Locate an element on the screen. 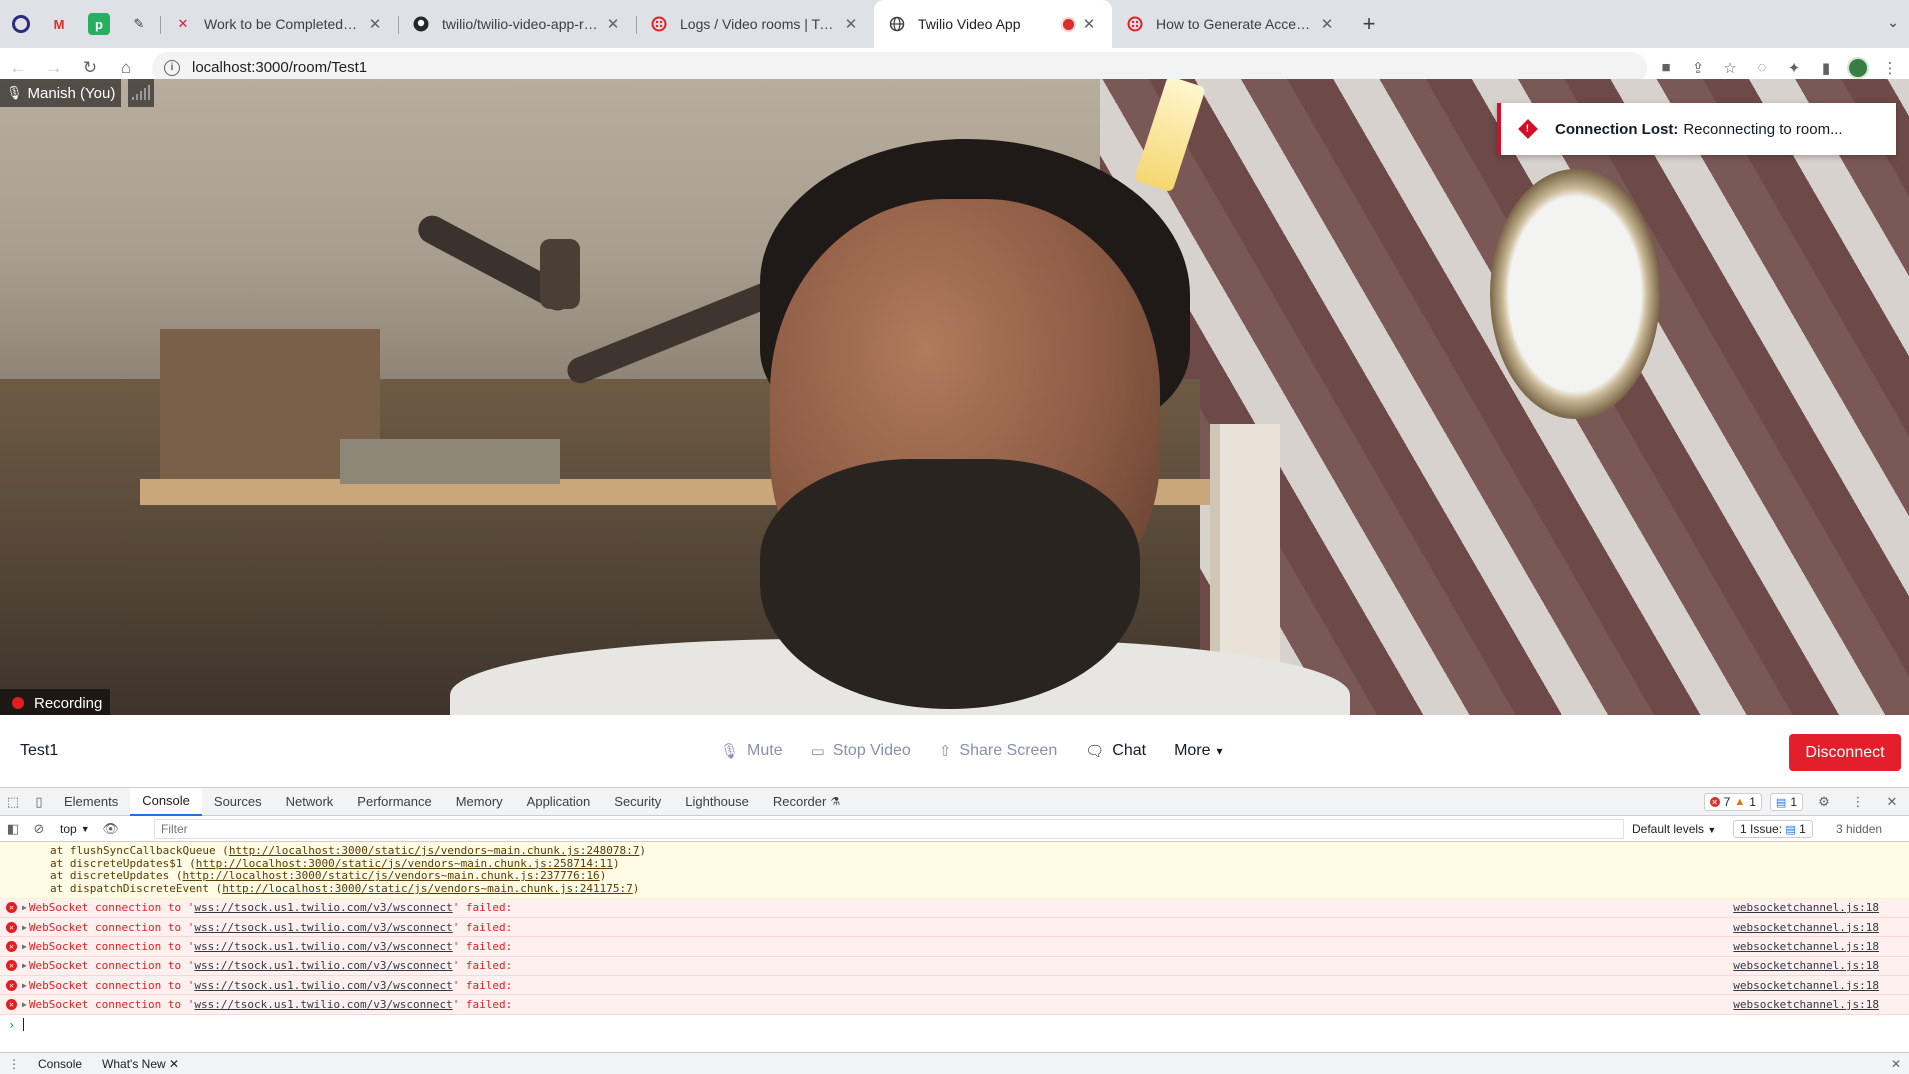 The image size is (1909, 1074). video-camera-icon: ▭ is located at coordinates (817, 751).